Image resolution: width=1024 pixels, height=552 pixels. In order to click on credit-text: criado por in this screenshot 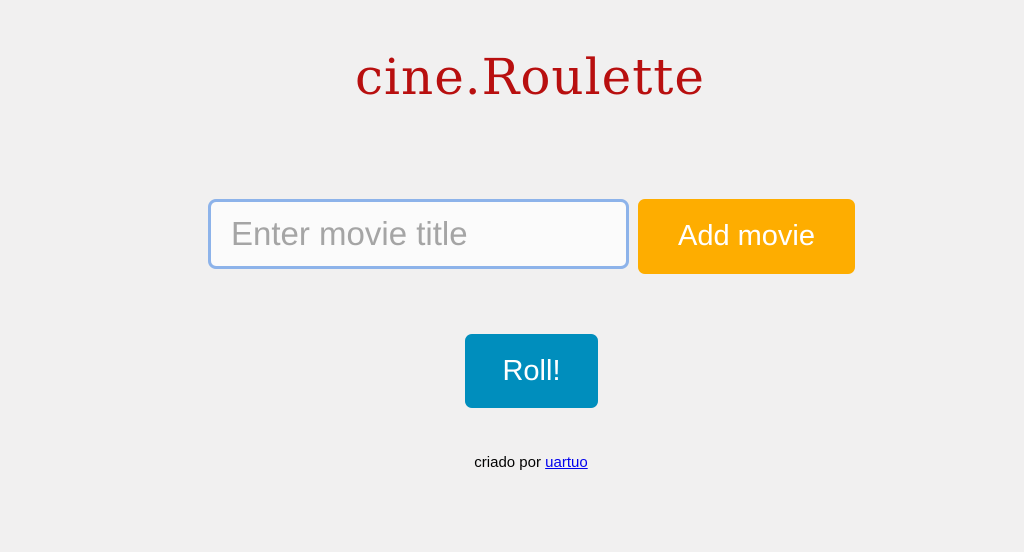, I will do `click(510, 462)`.